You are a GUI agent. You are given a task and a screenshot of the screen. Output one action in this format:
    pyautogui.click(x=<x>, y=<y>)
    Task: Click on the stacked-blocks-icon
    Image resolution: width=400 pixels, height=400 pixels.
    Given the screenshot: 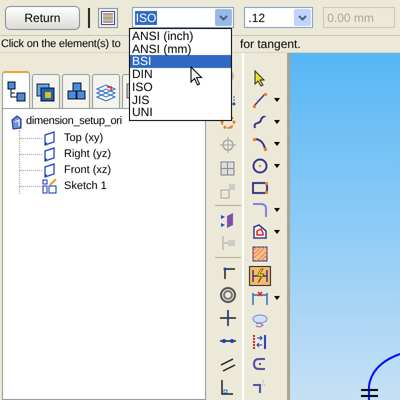 What is the action you would take?
    pyautogui.click(x=46, y=91)
    